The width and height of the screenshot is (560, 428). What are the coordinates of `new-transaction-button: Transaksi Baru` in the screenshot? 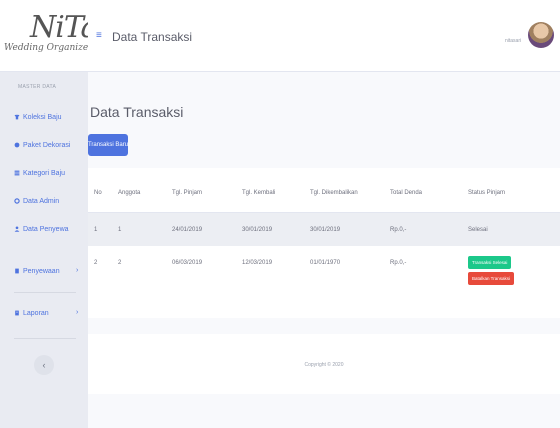 It's located at (108, 145).